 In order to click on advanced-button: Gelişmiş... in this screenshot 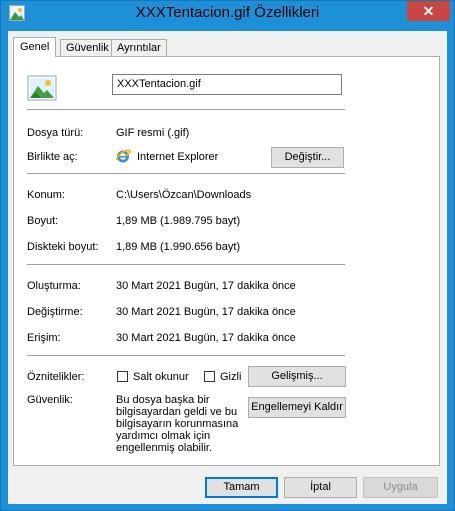, I will do `click(297, 376)`.